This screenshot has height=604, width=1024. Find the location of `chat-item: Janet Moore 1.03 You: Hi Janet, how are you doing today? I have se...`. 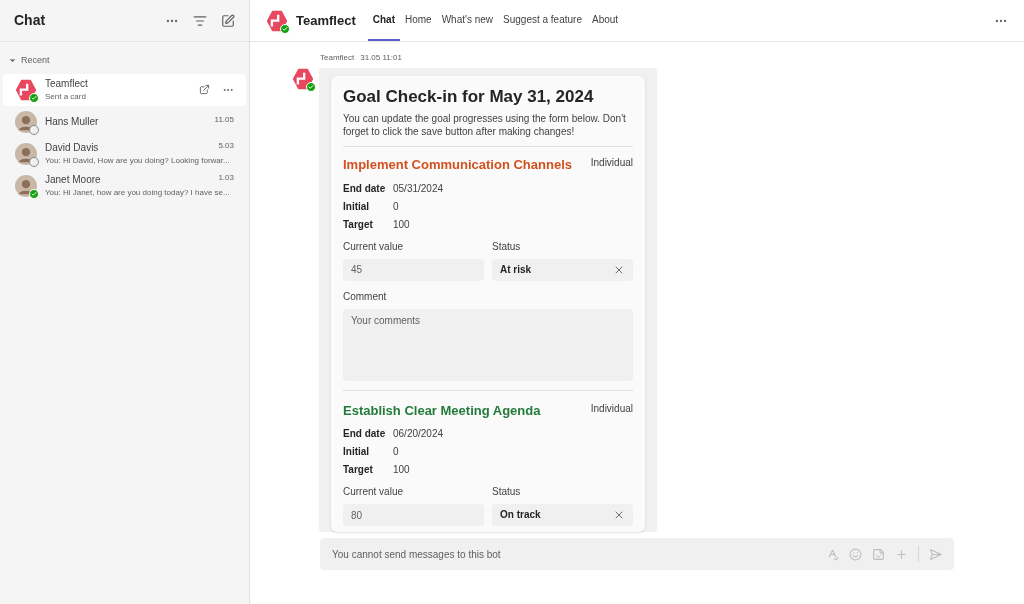

chat-item: Janet Moore 1.03 You: Hi Janet, how are you doing today? I have se... is located at coordinates (124, 185).